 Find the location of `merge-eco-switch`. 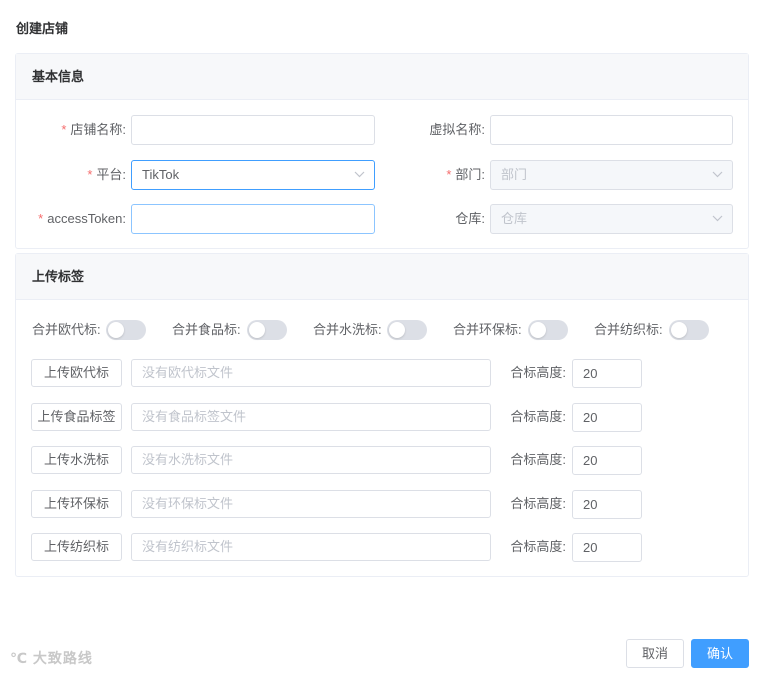

merge-eco-switch is located at coordinates (548, 330).